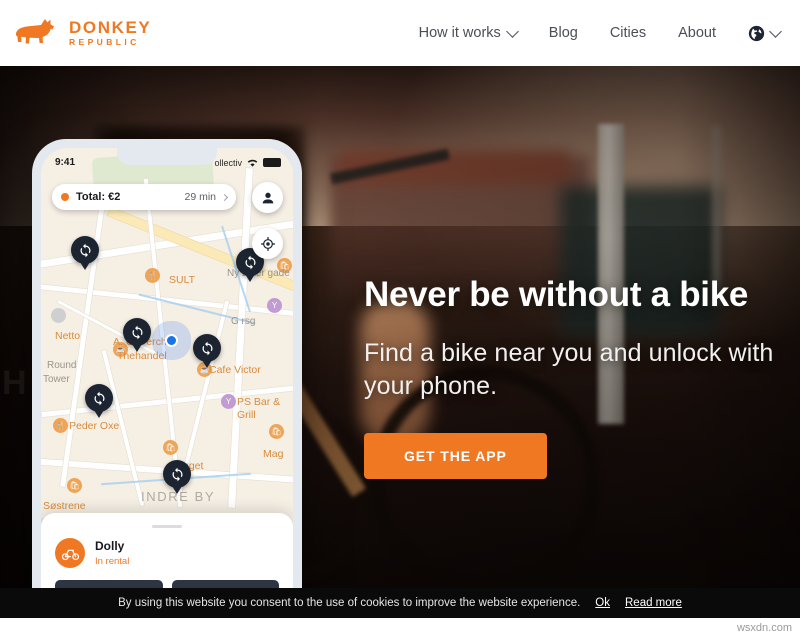  What do you see at coordinates (243, 321) in the screenshot?
I see `map-label: G rsg` at bounding box center [243, 321].